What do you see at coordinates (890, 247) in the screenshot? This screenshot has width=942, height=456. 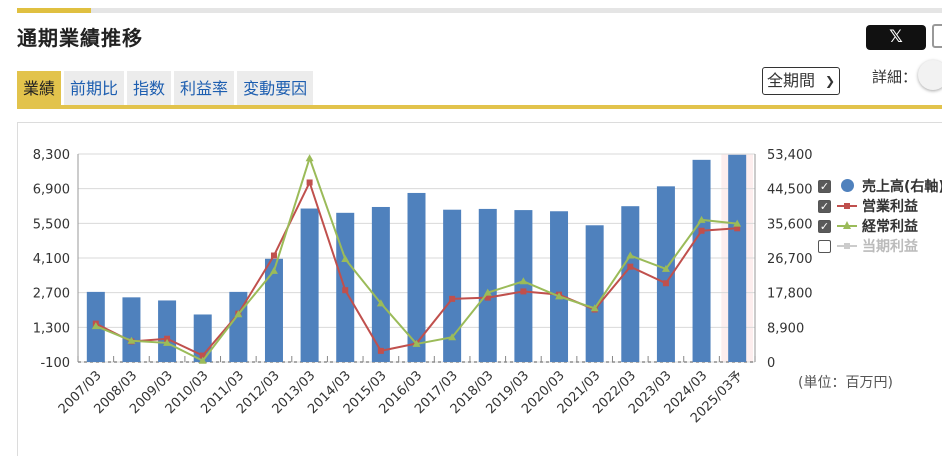 I see `legend-label-net: 当期利益` at bounding box center [890, 247].